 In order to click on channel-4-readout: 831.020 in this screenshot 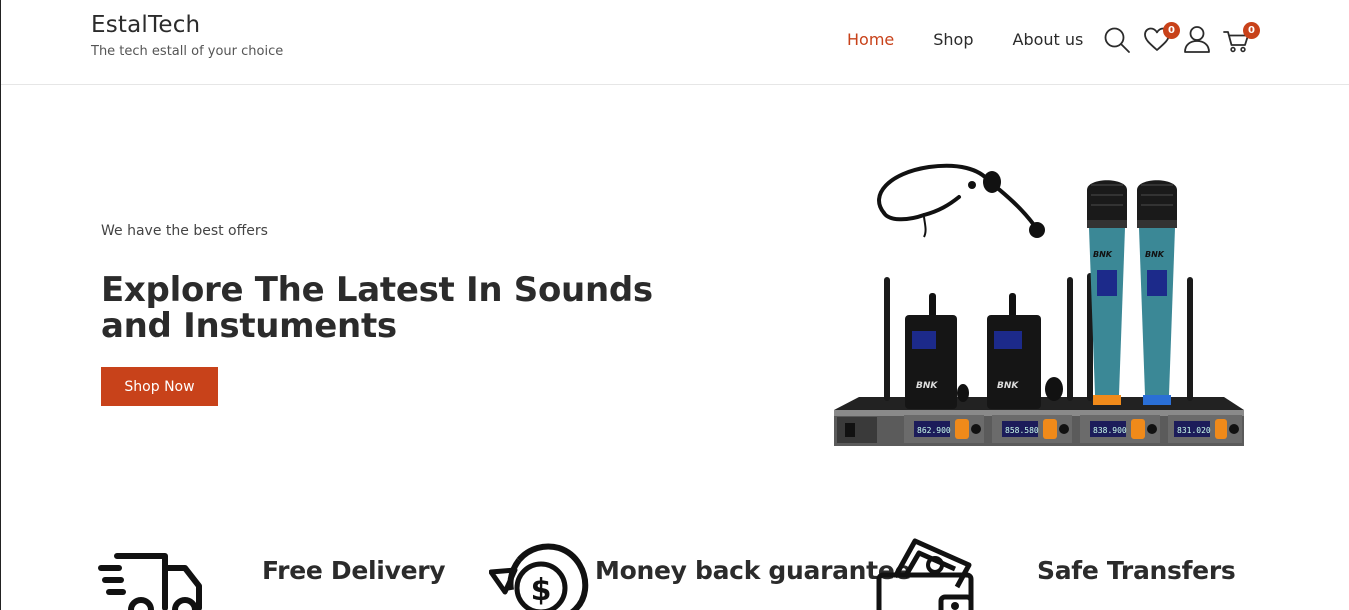, I will do `click(1194, 430)`.